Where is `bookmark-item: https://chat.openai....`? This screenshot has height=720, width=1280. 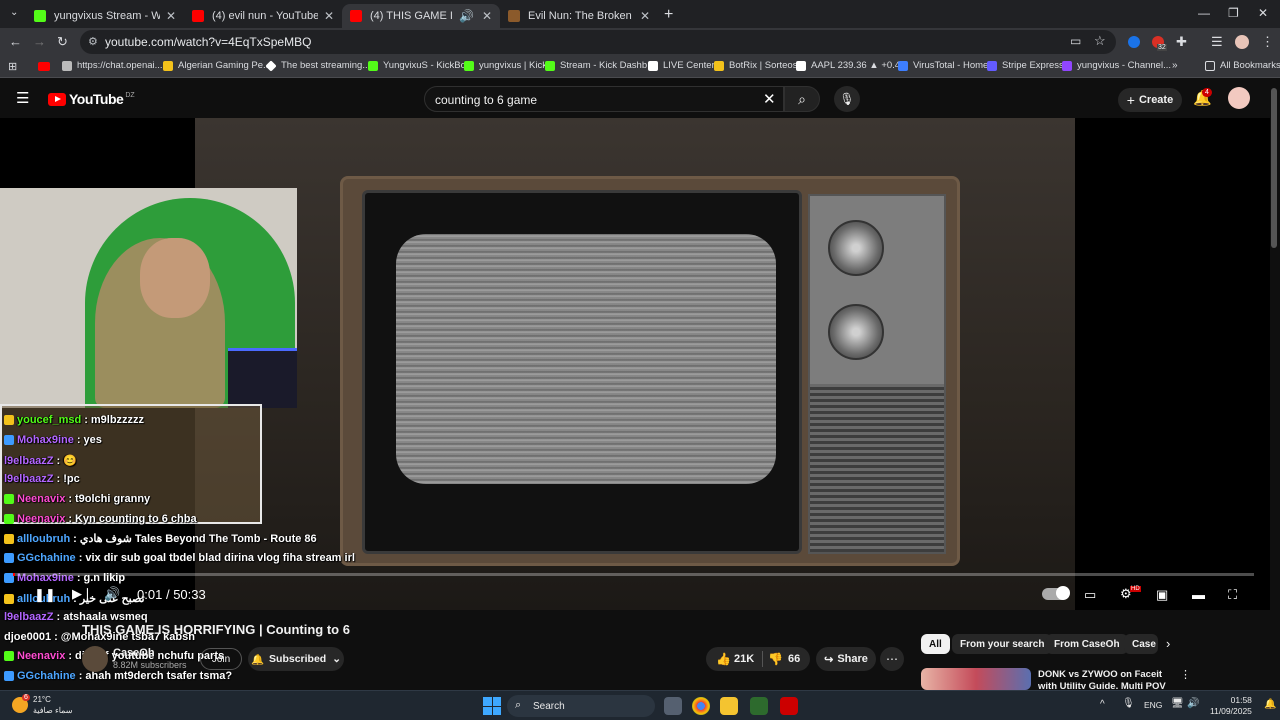
bookmark-item: https://chat.openai.... is located at coordinates (113, 65).